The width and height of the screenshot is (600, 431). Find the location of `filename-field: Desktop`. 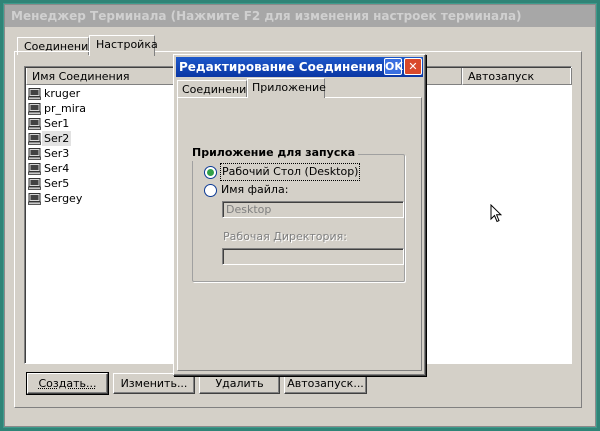

filename-field: Desktop is located at coordinates (313, 209).